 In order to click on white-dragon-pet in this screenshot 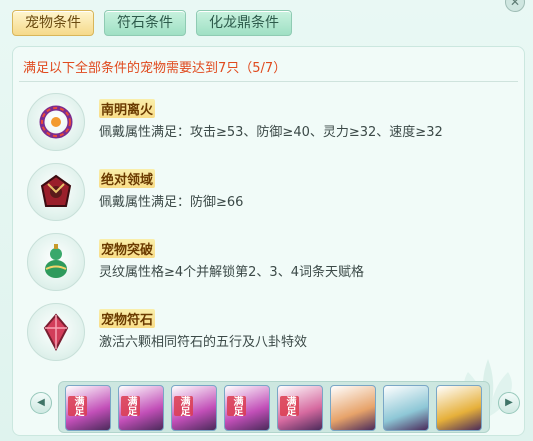, I will do `click(406, 408)`.